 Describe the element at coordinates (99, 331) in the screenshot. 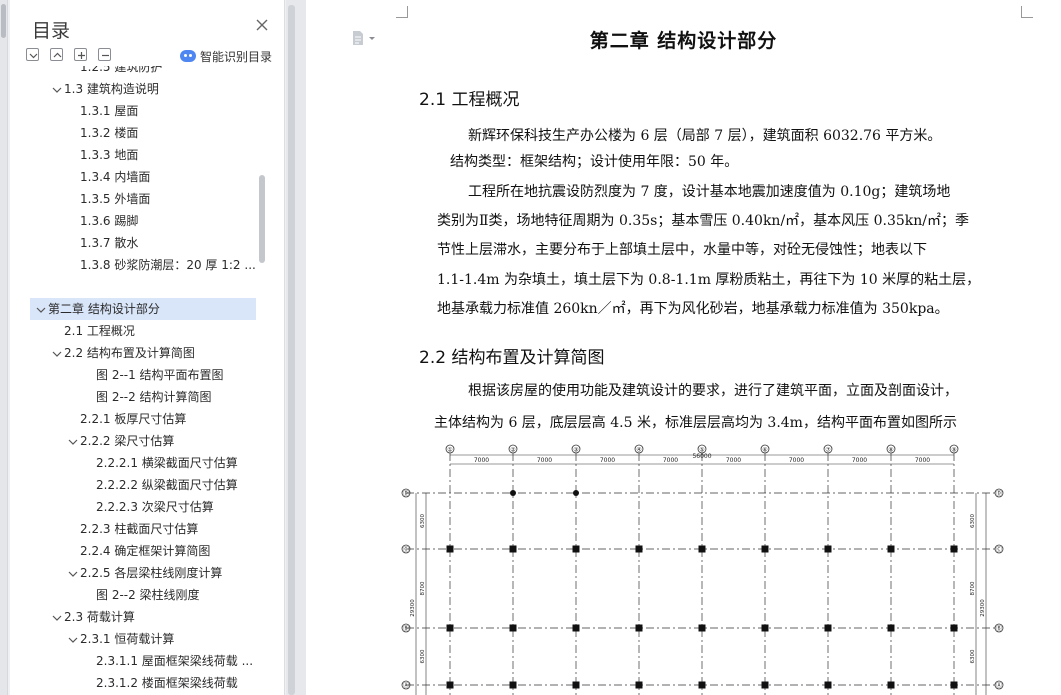

I see `toc-item-label: 2.1 工程概况` at that location.